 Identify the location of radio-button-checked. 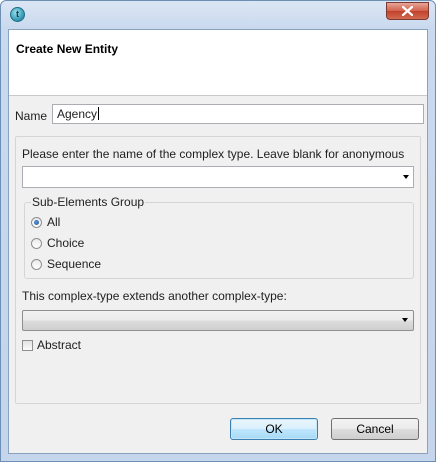
(36, 222).